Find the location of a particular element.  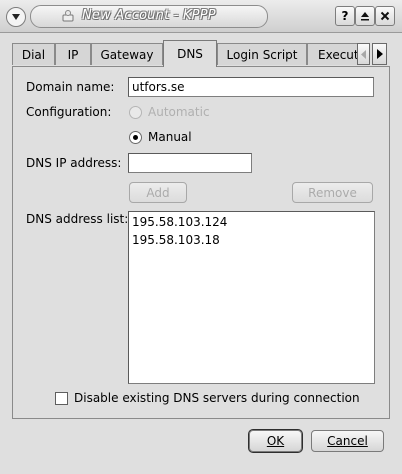

tab-login-script: Login Script is located at coordinates (262, 54).